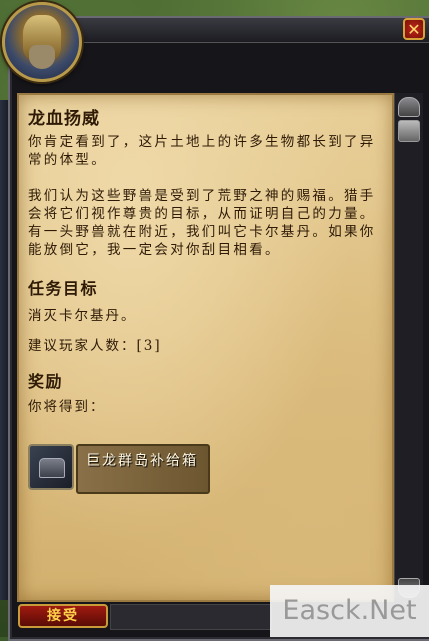  What do you see at coordinates (82, 316) in the screenshot?
I see `objective-text: 消灭卡尔基丹。` at bounding box center [82, 316].